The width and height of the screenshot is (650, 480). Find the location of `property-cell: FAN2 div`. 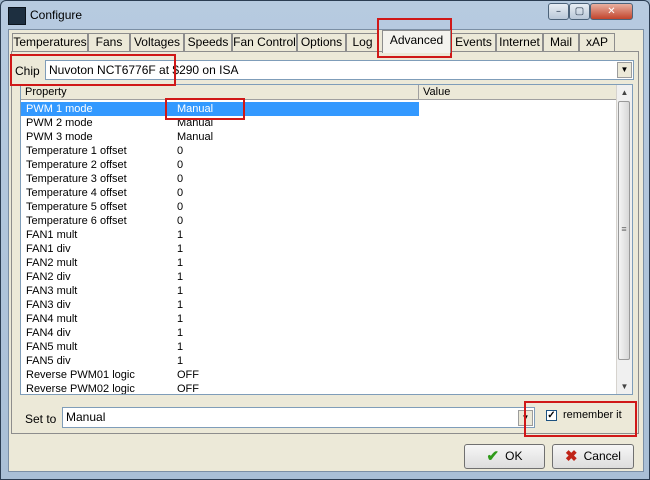

property-cell: FAN2 div is located at coordinates (48, 277).